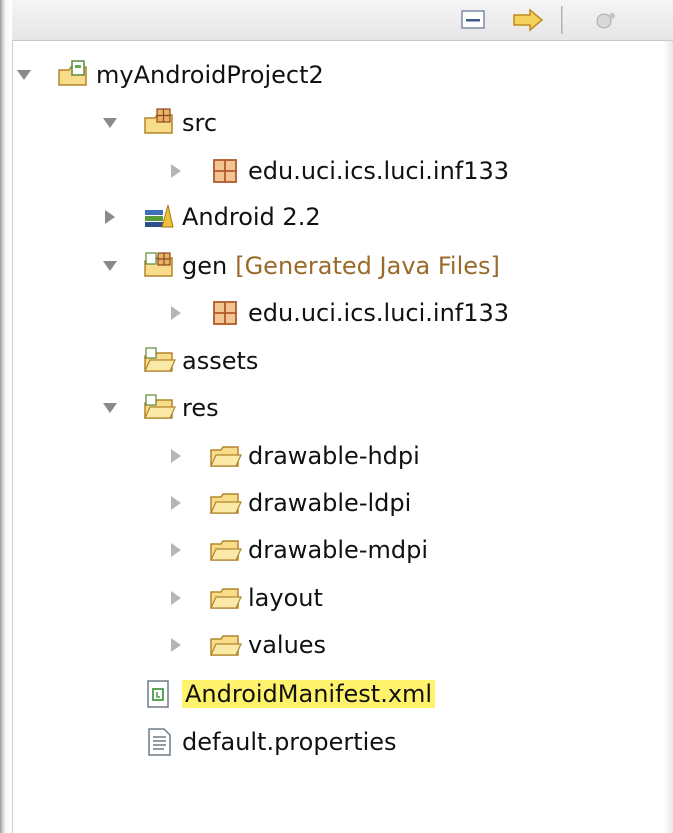  I want to click on collapse-all-icon, so click(474, 22).